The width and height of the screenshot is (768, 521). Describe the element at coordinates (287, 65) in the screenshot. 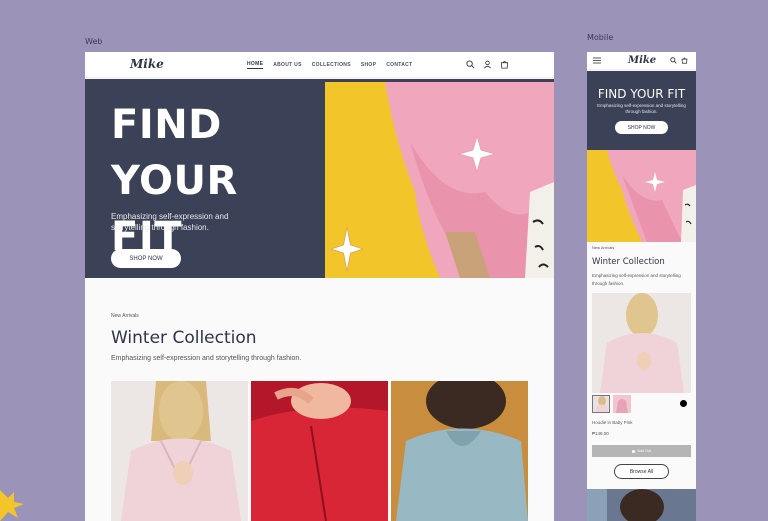

I see `nav-link-about: ABOUT US` at that location.